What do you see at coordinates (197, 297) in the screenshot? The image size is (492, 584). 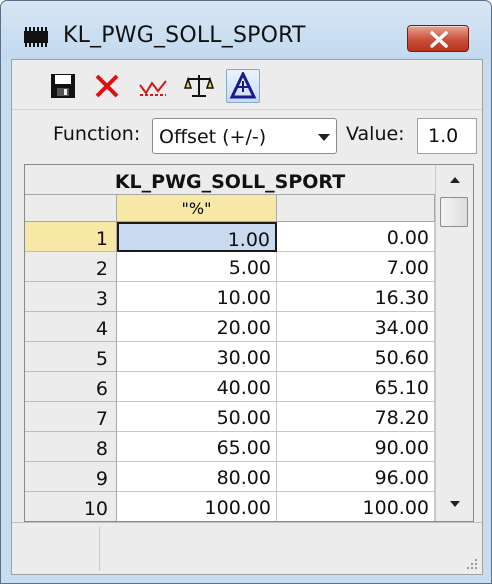 I see `x-value-cell: 10.00` at bounding box center [197, 297].